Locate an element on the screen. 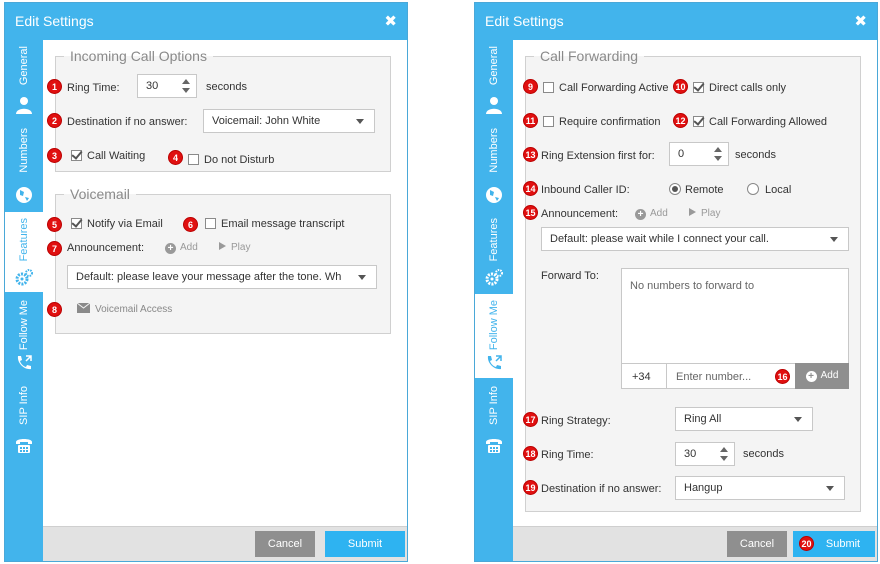 The image size is (880, 564). submit-button: 20 Submit is located at coordinates (834, 544).